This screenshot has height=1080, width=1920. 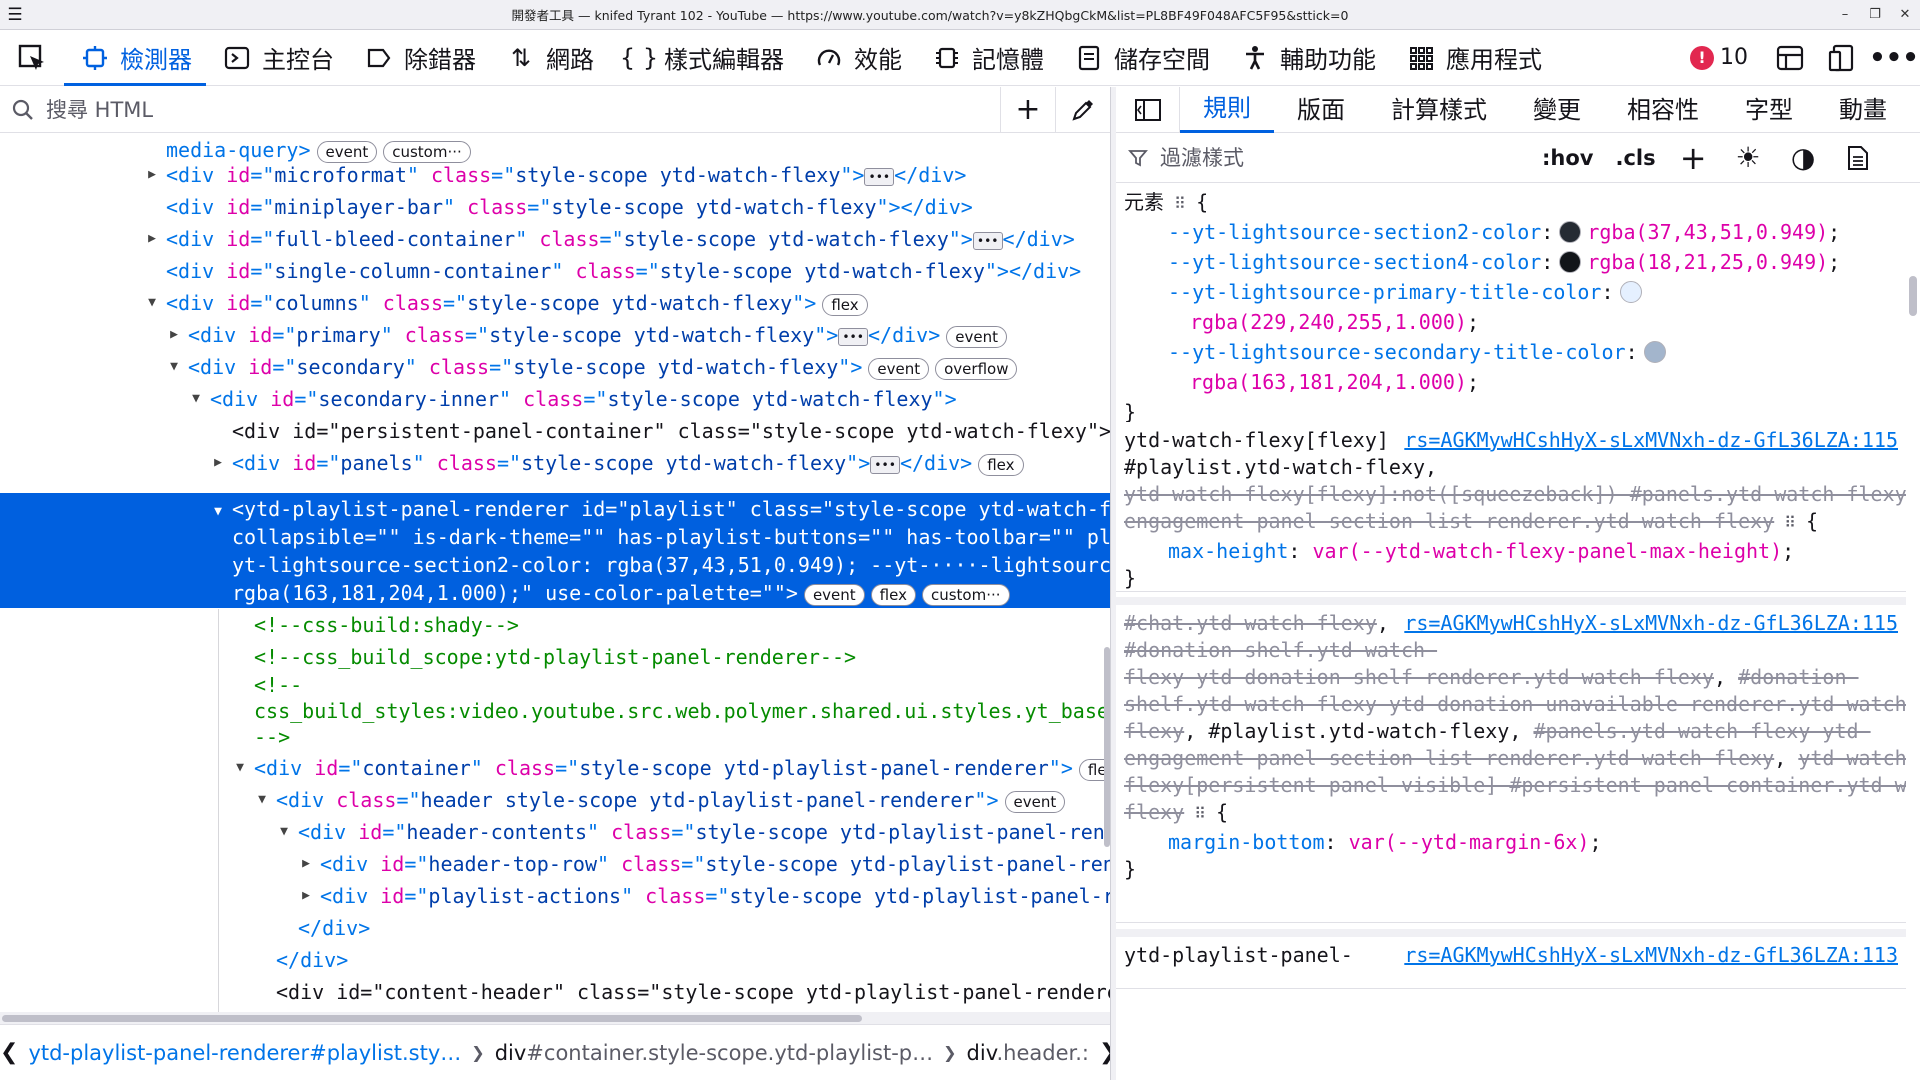 What do you see at coordinates (987, 58) in the screenshot?
I see `tab-memory: 記憶體` at bounding box center [987, 58].